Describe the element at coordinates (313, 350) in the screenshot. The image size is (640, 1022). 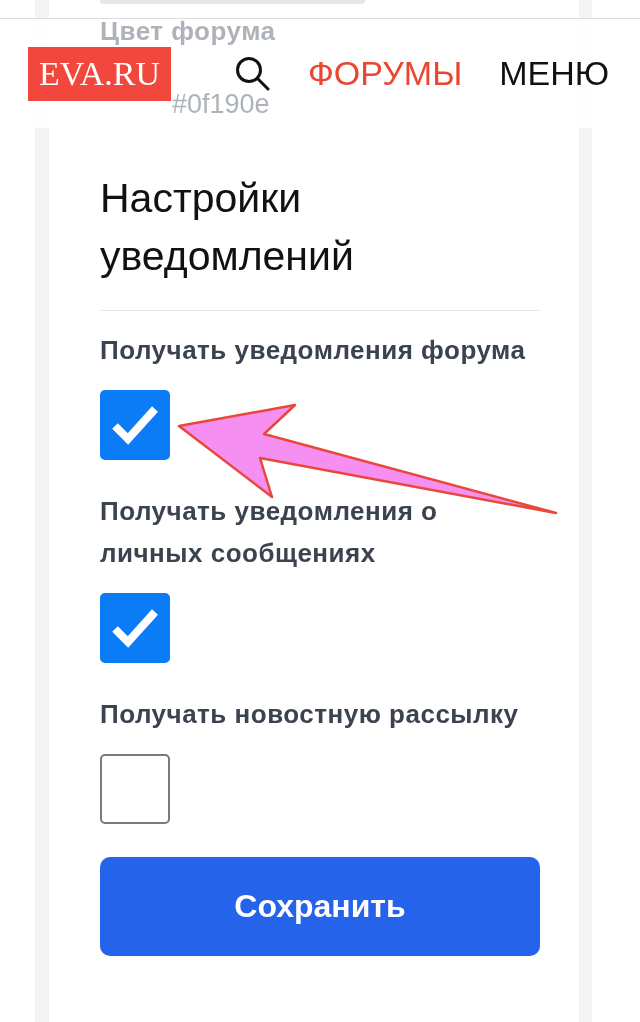
I see `checkbox-label: Получать уведомления форума` at that location.